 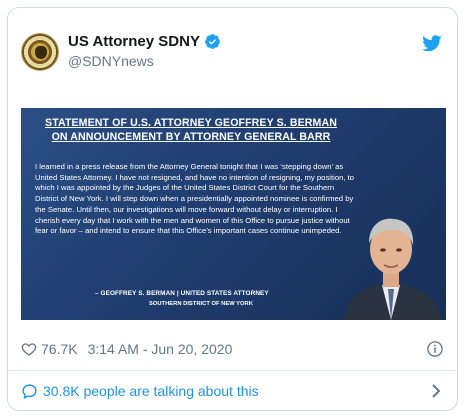 I want to click on divider, so click(x=232, y=370).